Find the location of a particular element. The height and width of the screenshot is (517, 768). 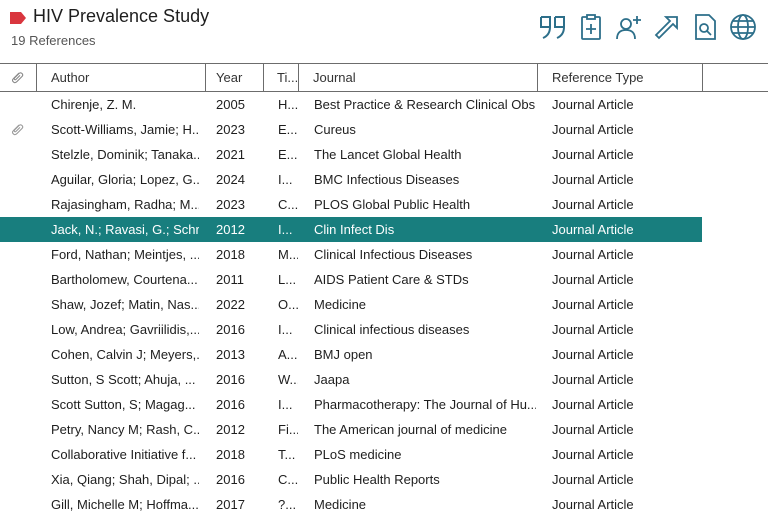

journal-cell: The American journal of medicine is located at coordinates (410, 429).